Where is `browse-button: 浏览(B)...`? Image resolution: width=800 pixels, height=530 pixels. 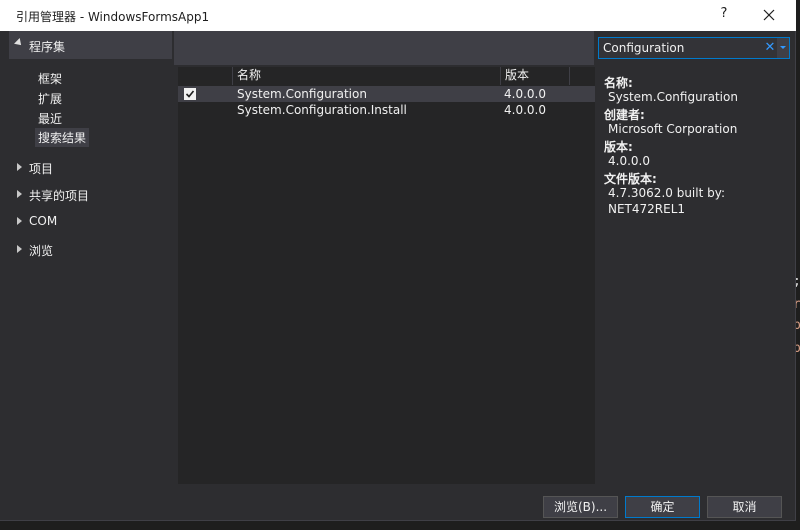 browse-button: 浏览(B)... is located at coordinates (580, 507).